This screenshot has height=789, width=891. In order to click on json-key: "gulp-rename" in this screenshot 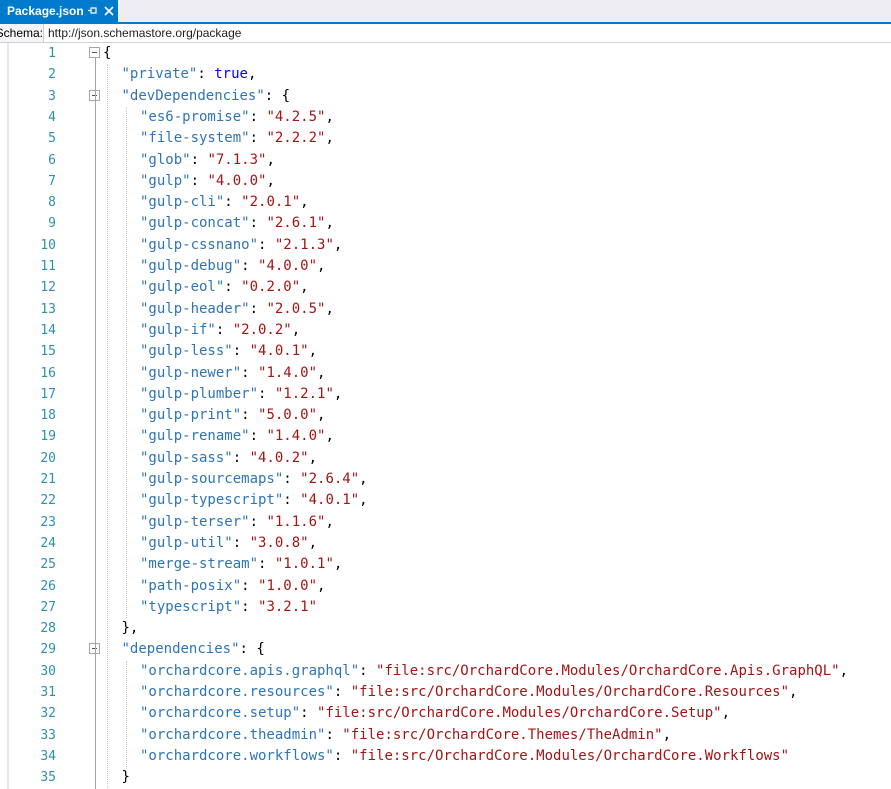, I will do `click(195, 436)`.